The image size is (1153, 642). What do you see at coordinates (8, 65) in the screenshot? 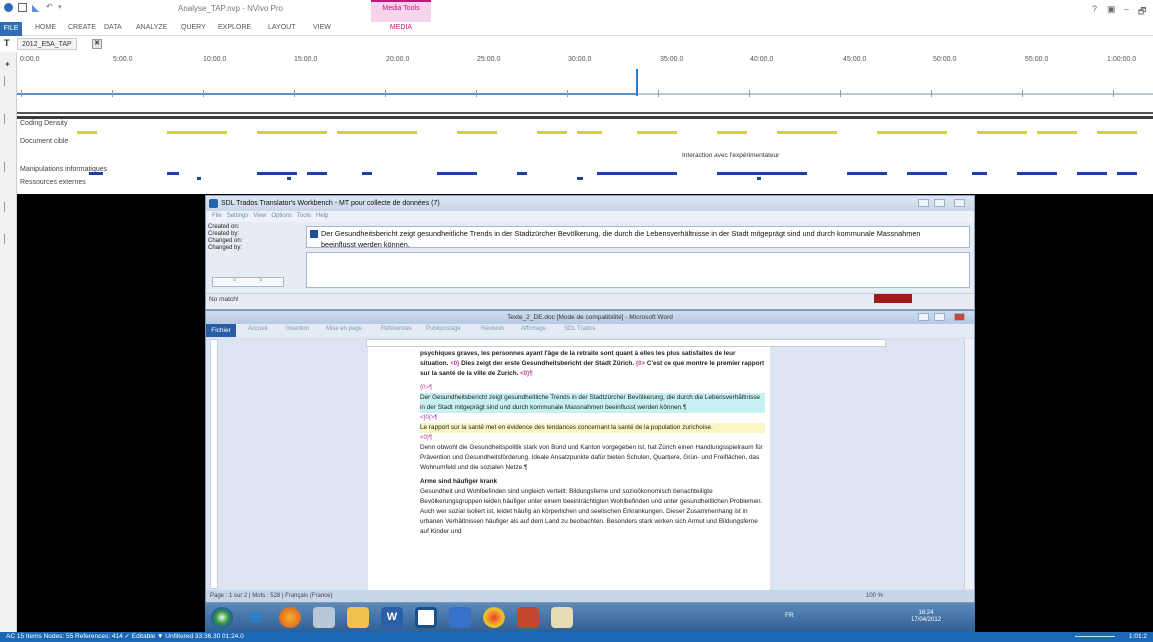
I see `pin-icon: ✦` at bounding box center [8, 65].